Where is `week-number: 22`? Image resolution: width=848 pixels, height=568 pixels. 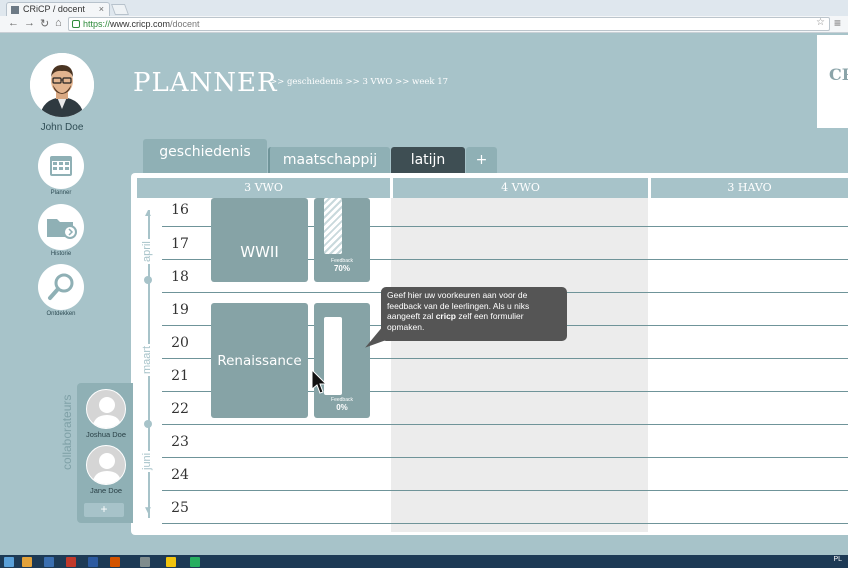 week-number: 22 is located at coordinates (180, 409).